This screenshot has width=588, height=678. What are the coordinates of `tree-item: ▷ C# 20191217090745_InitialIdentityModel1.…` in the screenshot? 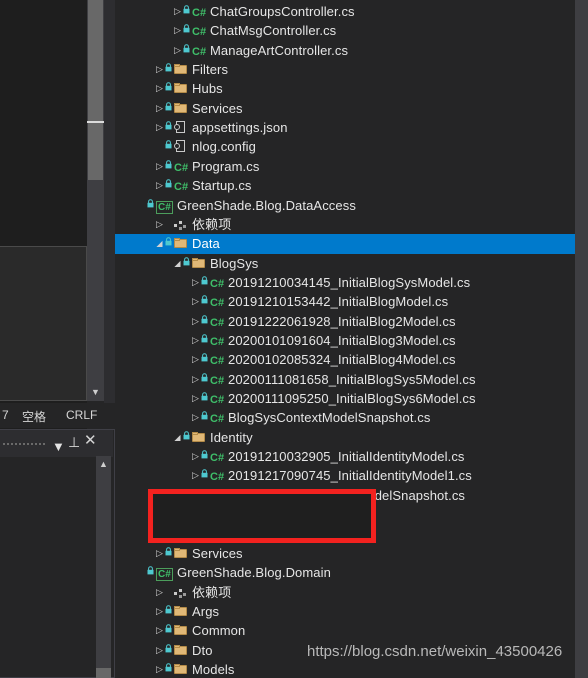 It's located at (345, 475).